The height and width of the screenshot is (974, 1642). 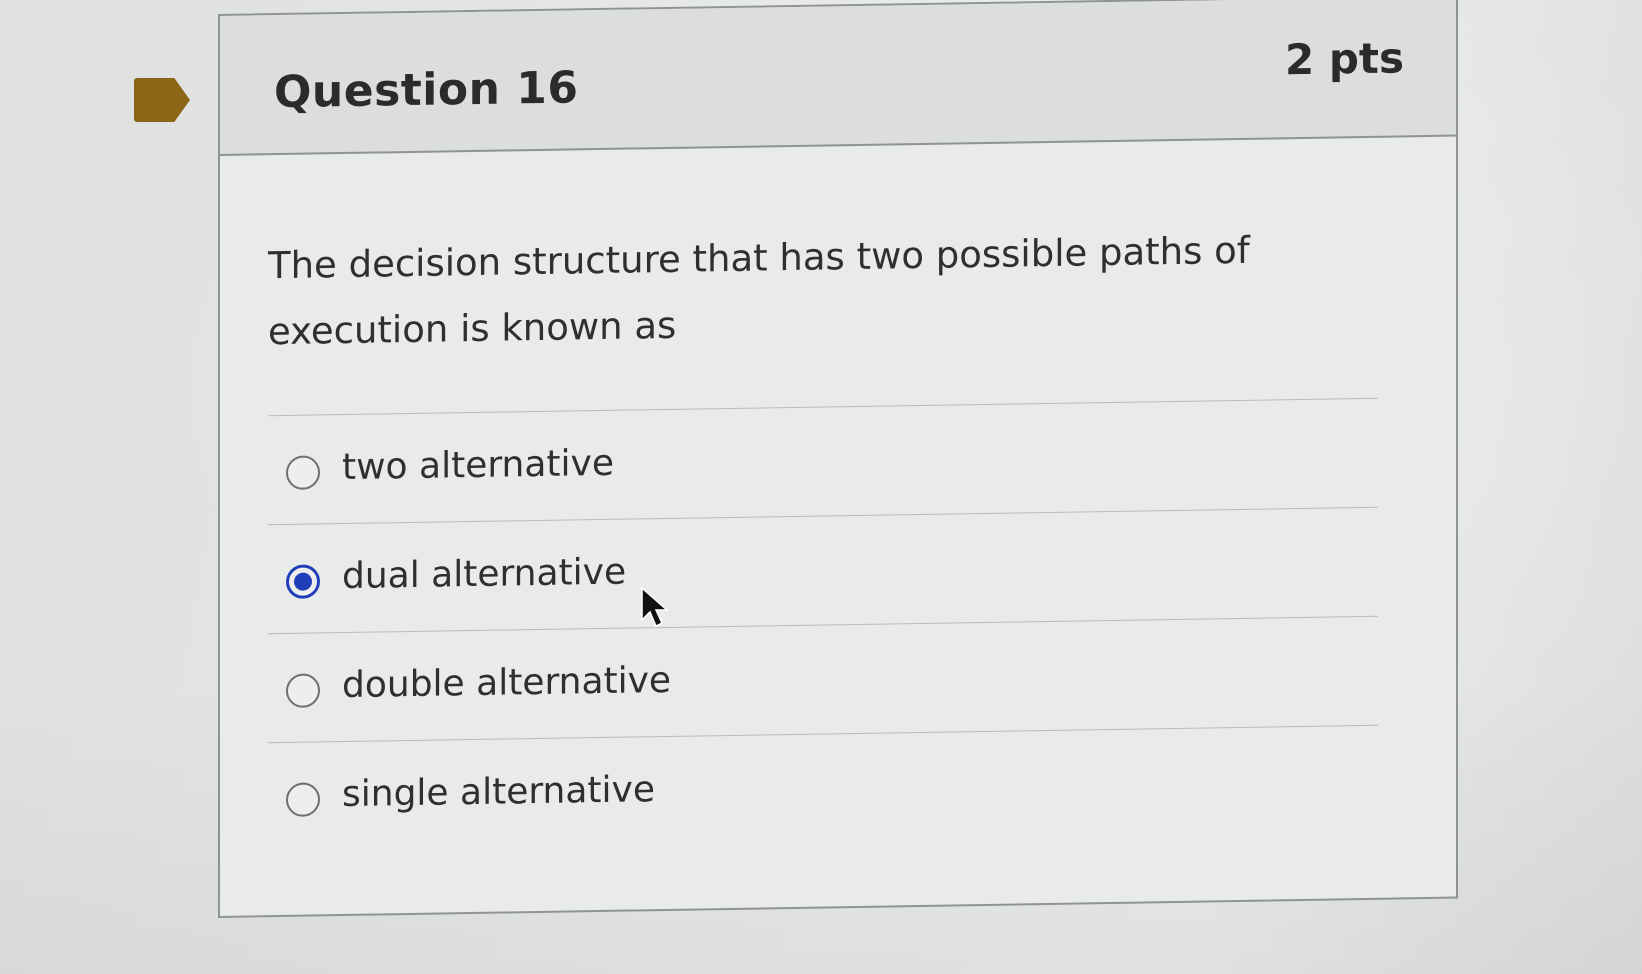 I want to click on answer-option: double alternative, so click(x=823, y=680).